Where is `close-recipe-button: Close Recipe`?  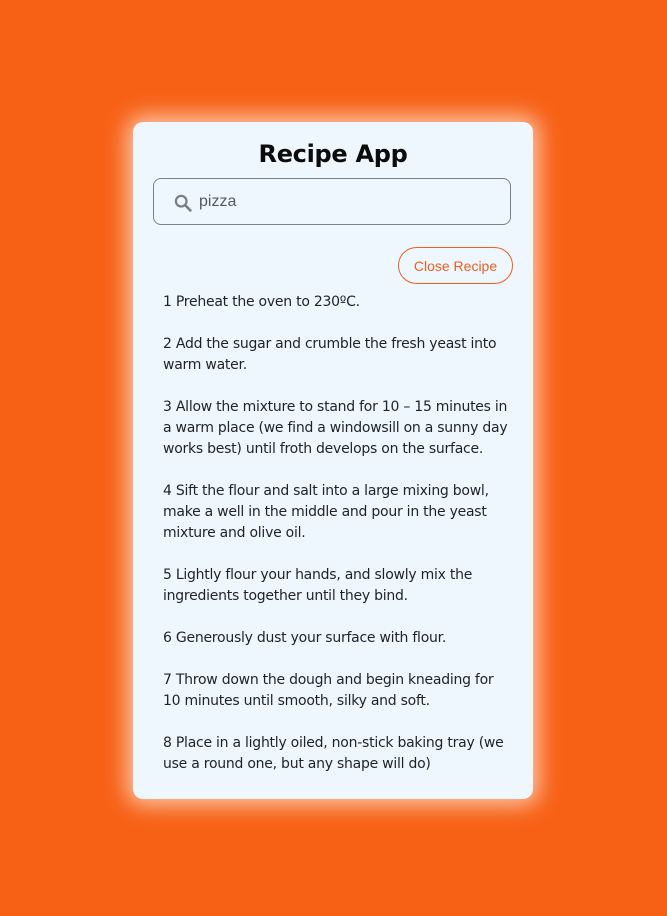
close-recipe-button: Close Recipe is located at coordinates (455, 265).